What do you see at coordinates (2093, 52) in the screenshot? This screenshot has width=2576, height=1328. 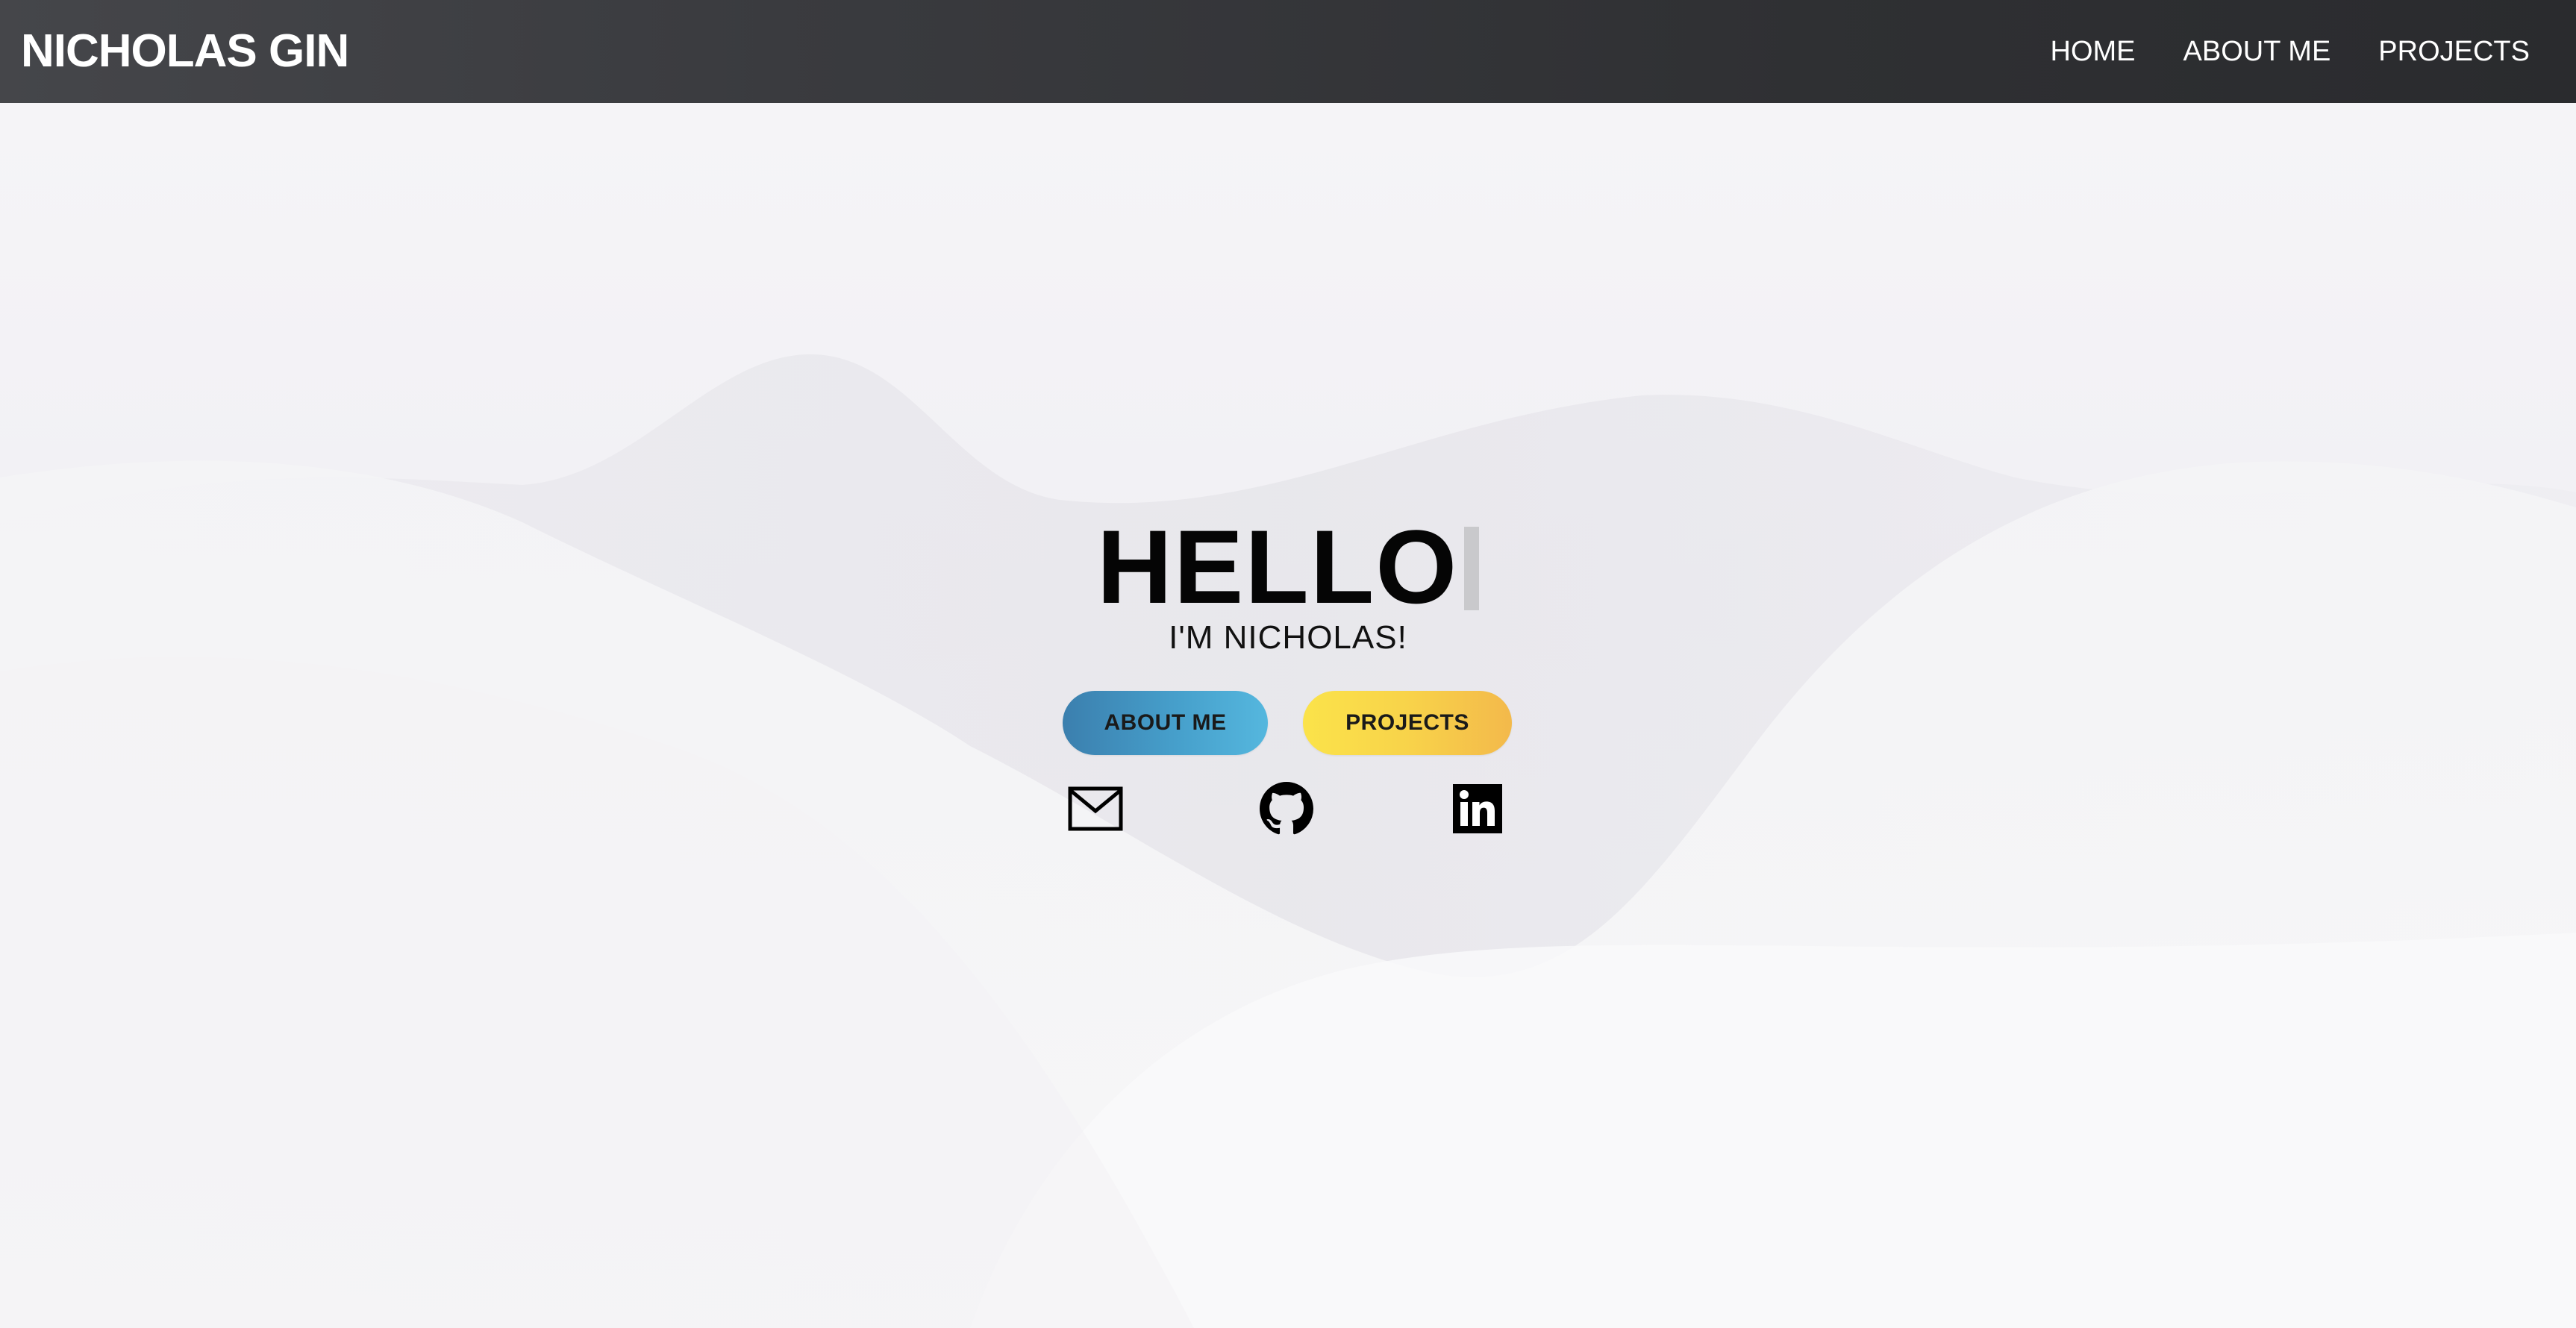 I see `nav-home-link: HOME` at bounding box center [2093, 52].